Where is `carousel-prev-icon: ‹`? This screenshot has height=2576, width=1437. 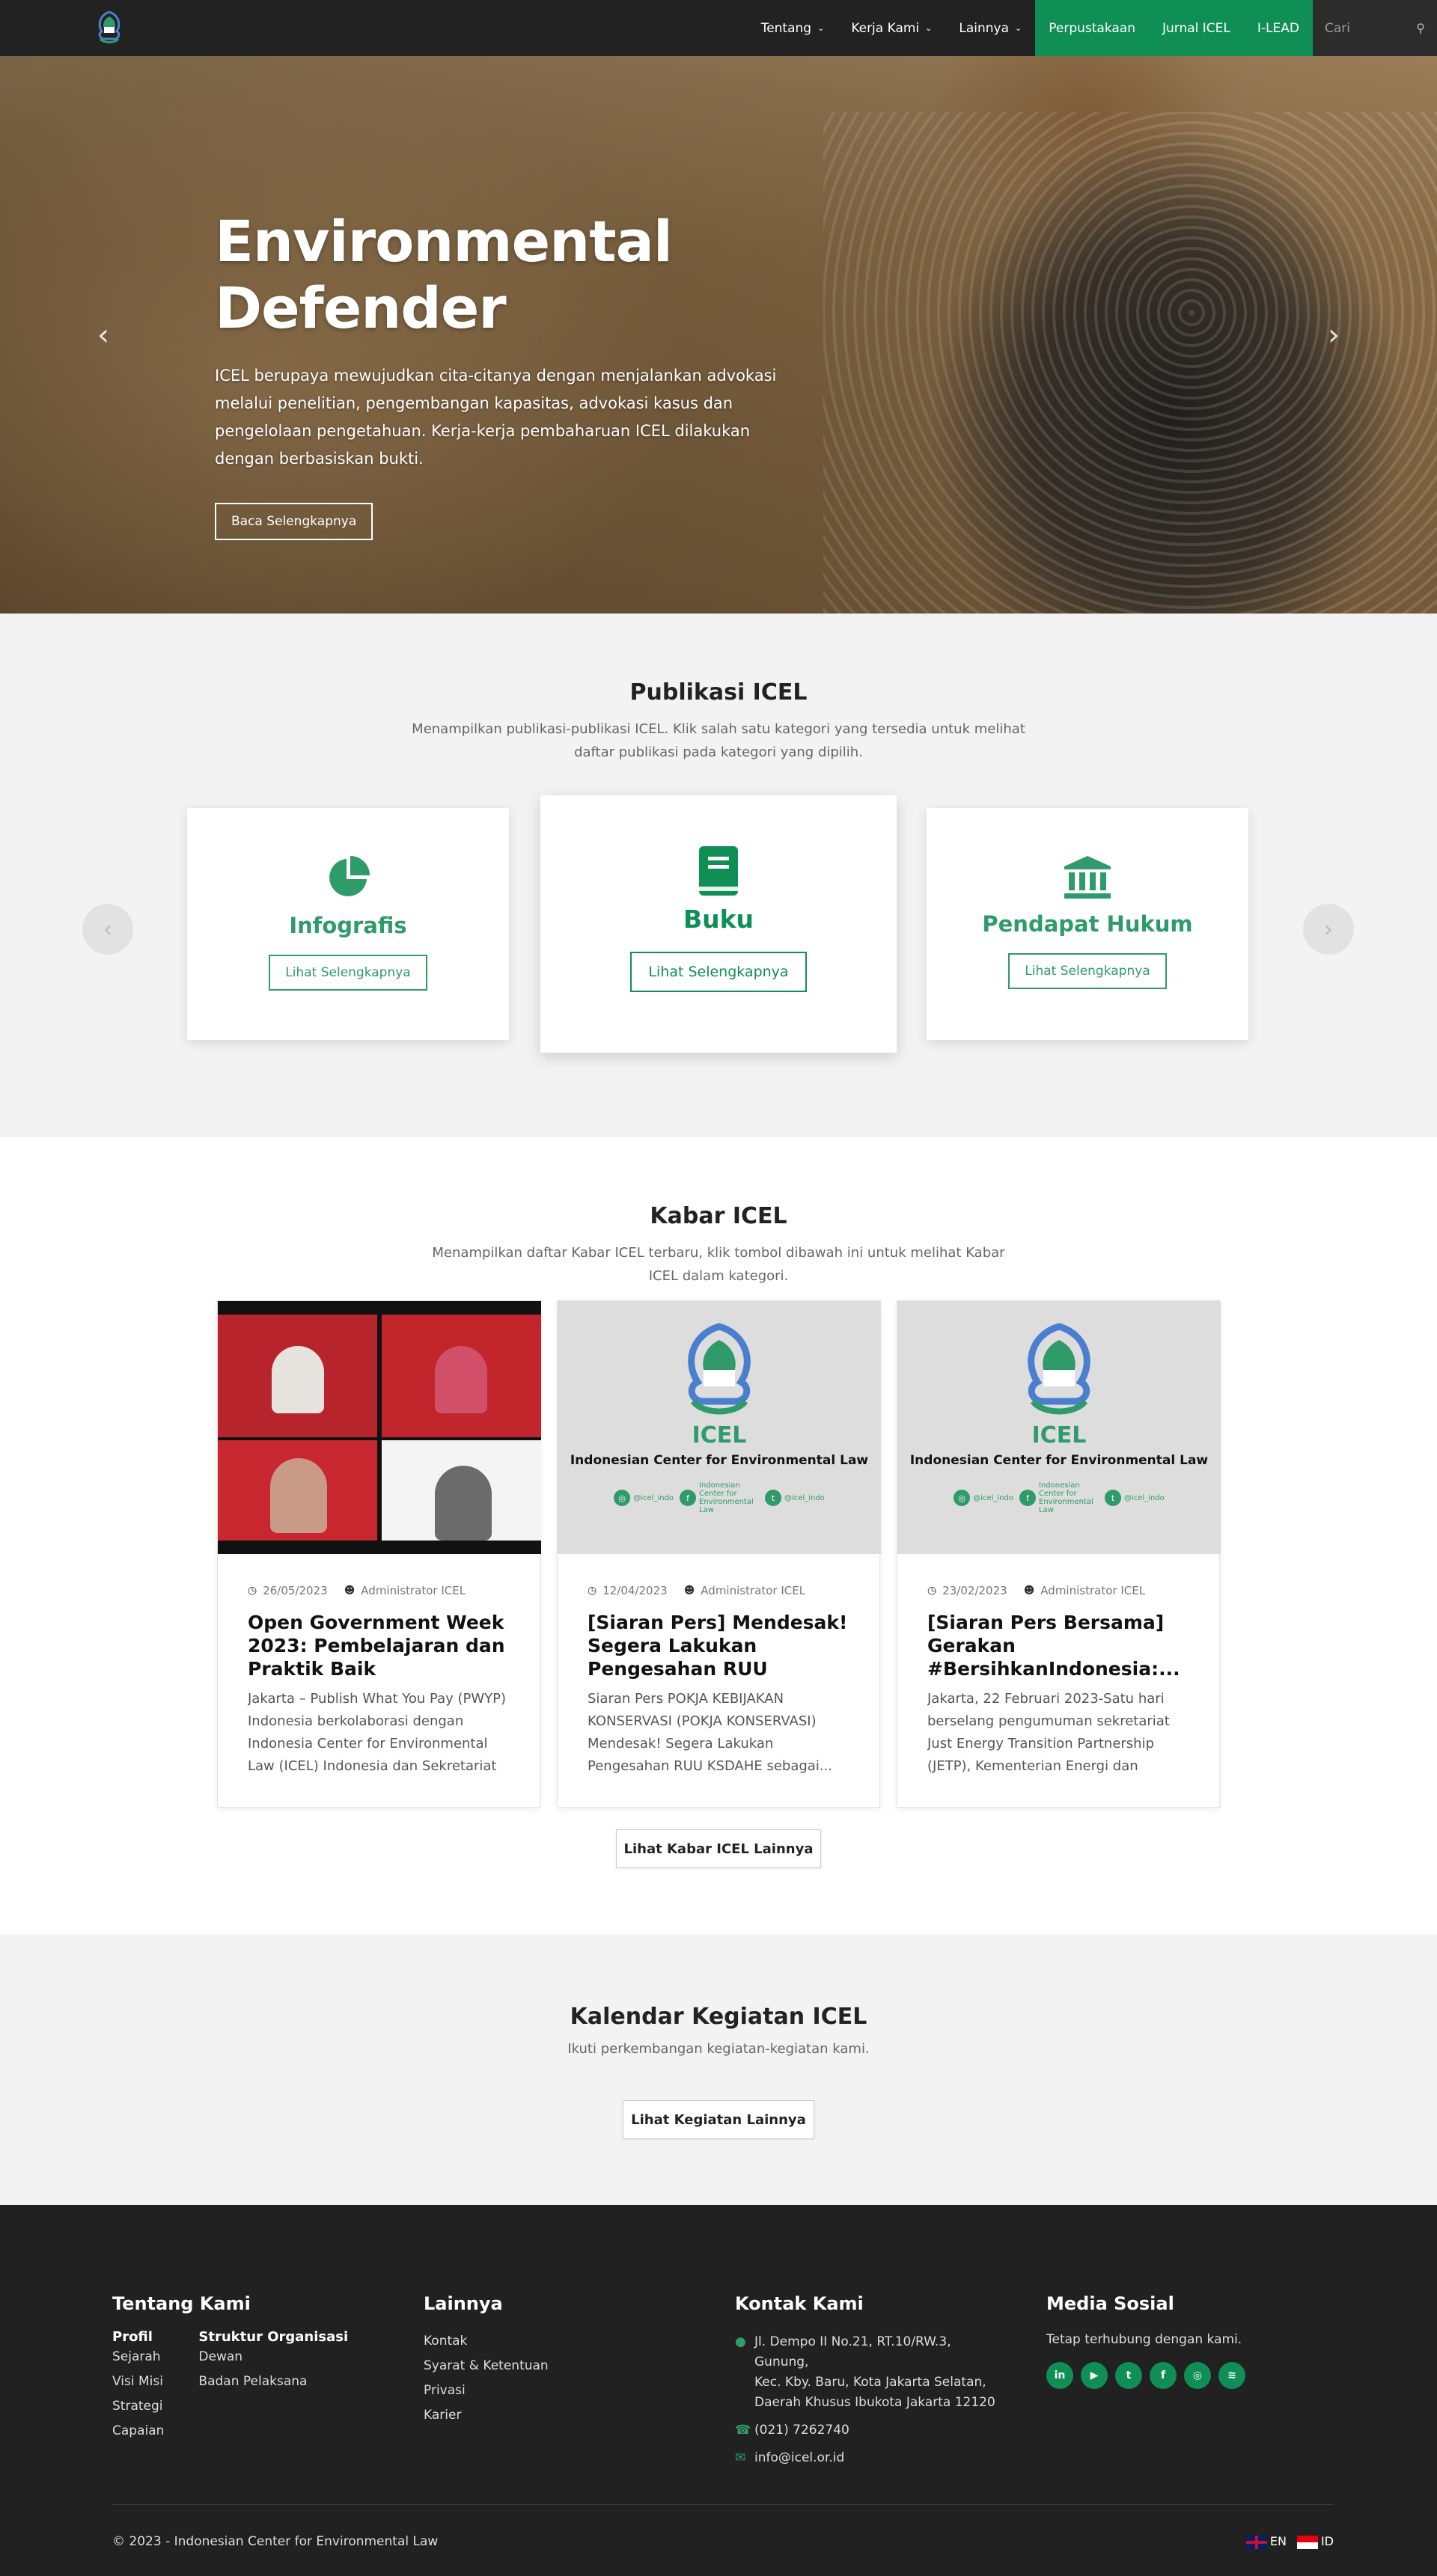 carousel-prev-icon: ‹ is located at coordinates (107, 929).